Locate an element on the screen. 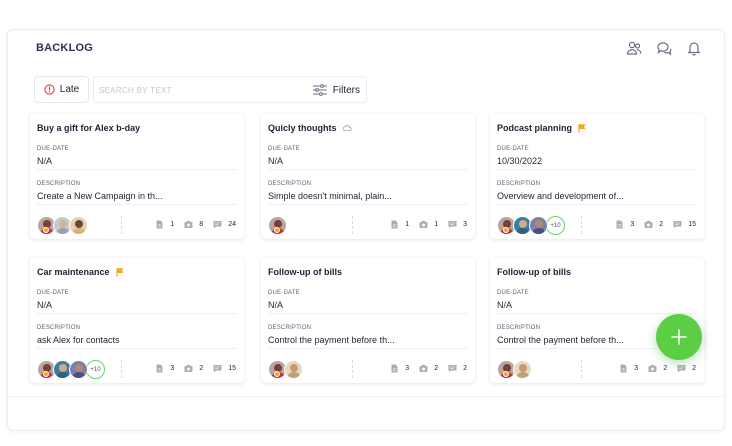  card-title: Quicly thoughts is located at coordinates (310, 128).